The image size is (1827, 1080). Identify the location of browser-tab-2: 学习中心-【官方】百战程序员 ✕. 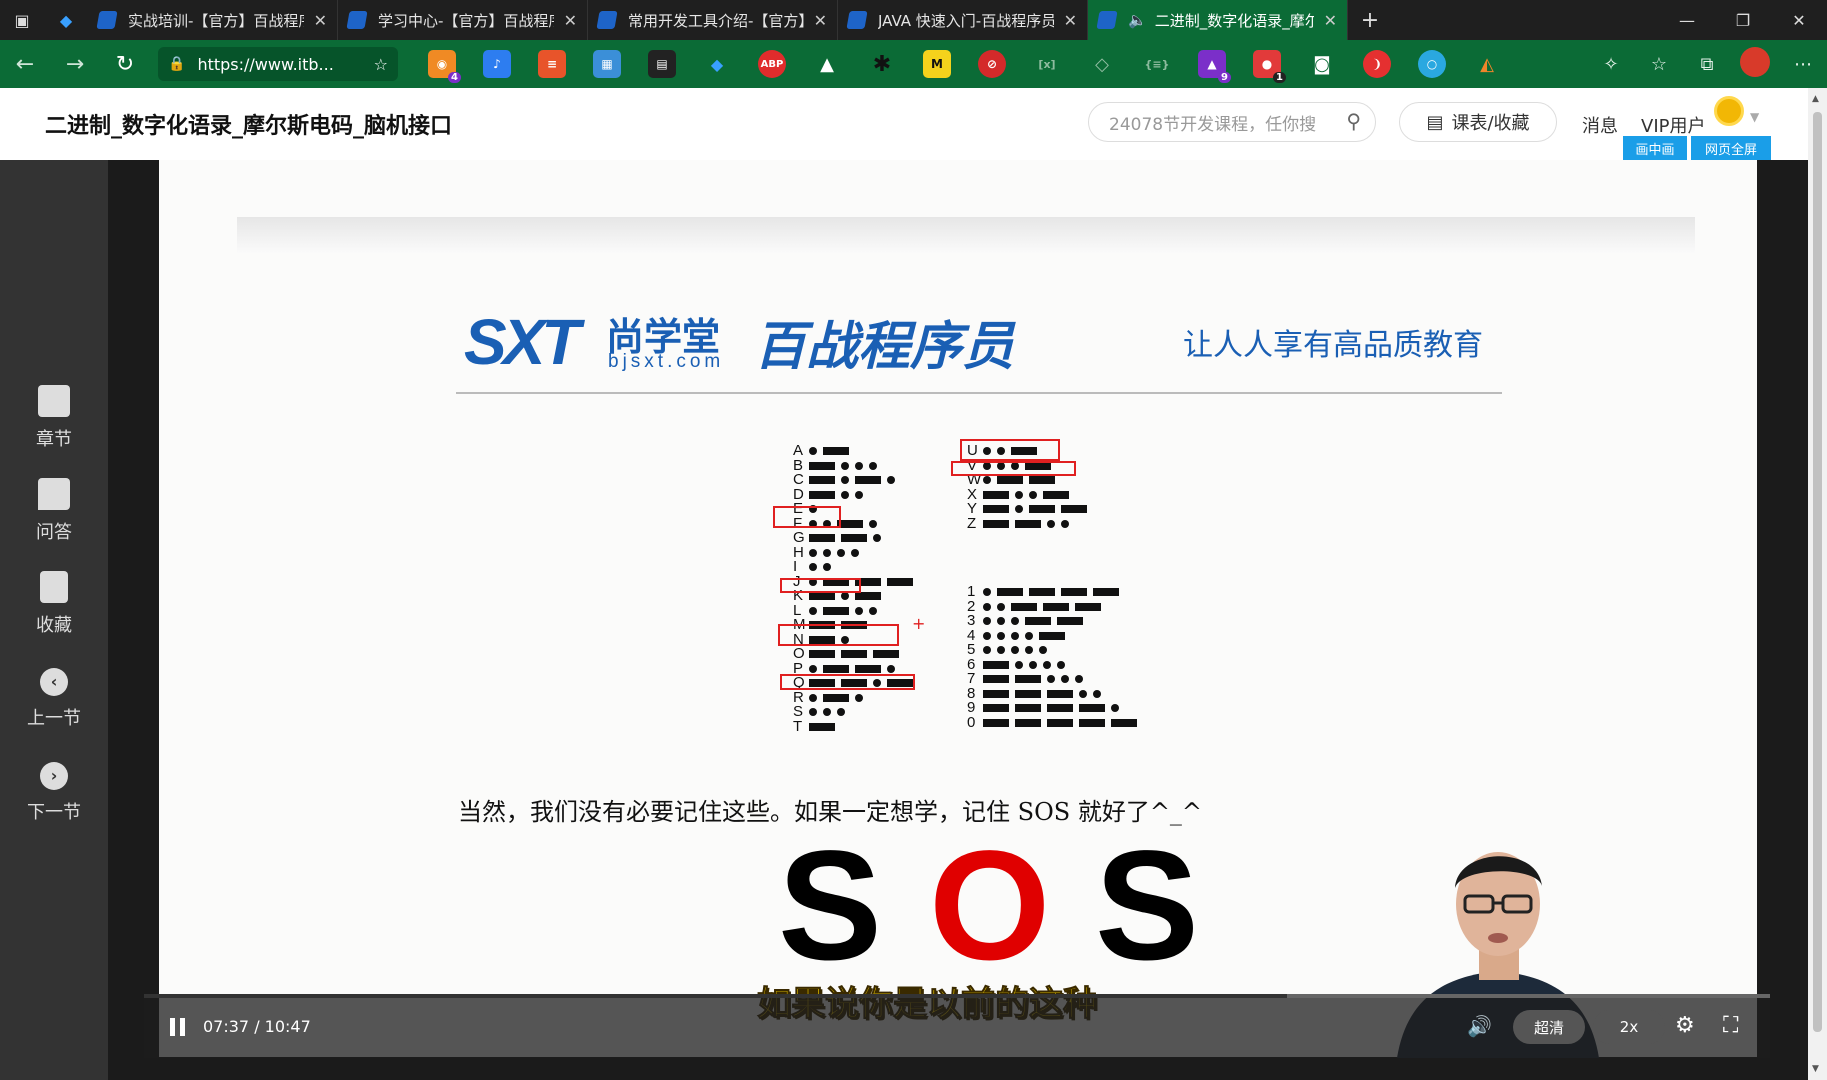
(463, 20).